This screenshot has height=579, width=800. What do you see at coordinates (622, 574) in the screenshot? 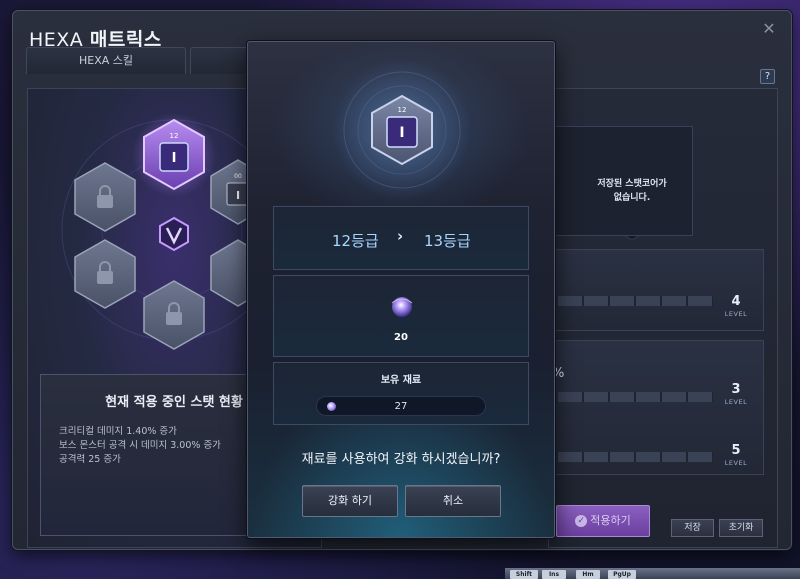
I see `quickslot-key: PgUp` at bounding box center [622, 574].